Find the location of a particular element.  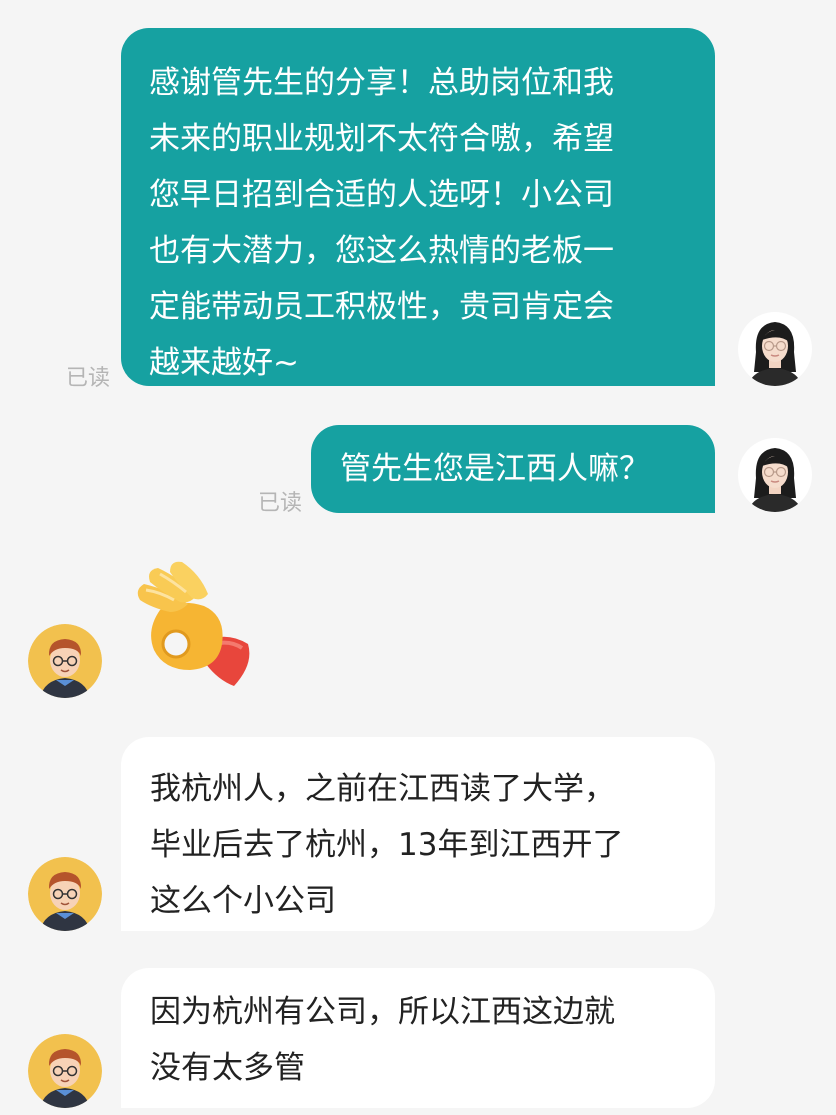

message-bubble-incoming: 因为杭州有公司，所以江西这边就 没有太多管 is located at coordinates (418, 1038).